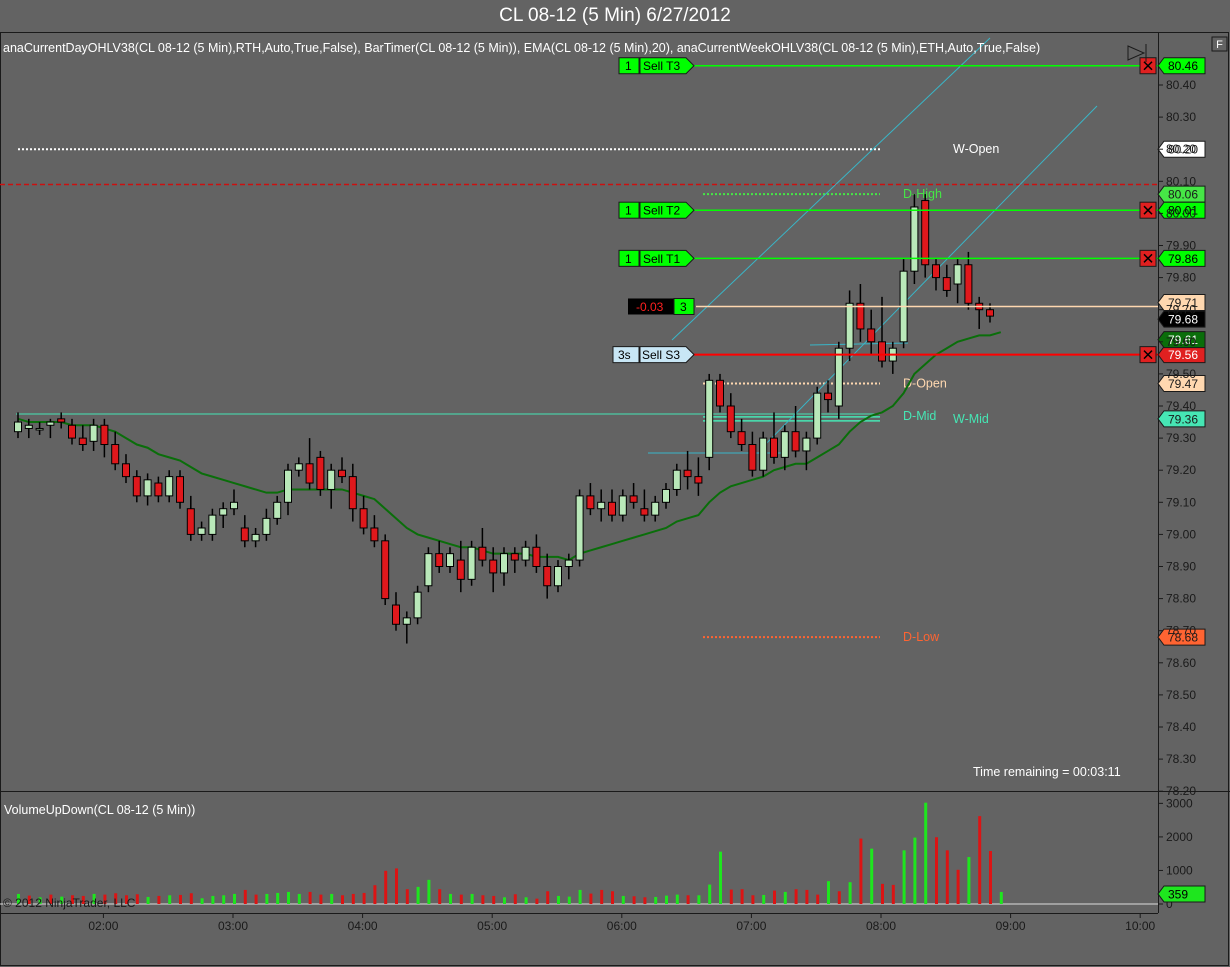 The image size is (1230, 967). Describe the element at coordinates (1181, 534) in the screenshot. I see `price-tick-label: 79.00` at that location.